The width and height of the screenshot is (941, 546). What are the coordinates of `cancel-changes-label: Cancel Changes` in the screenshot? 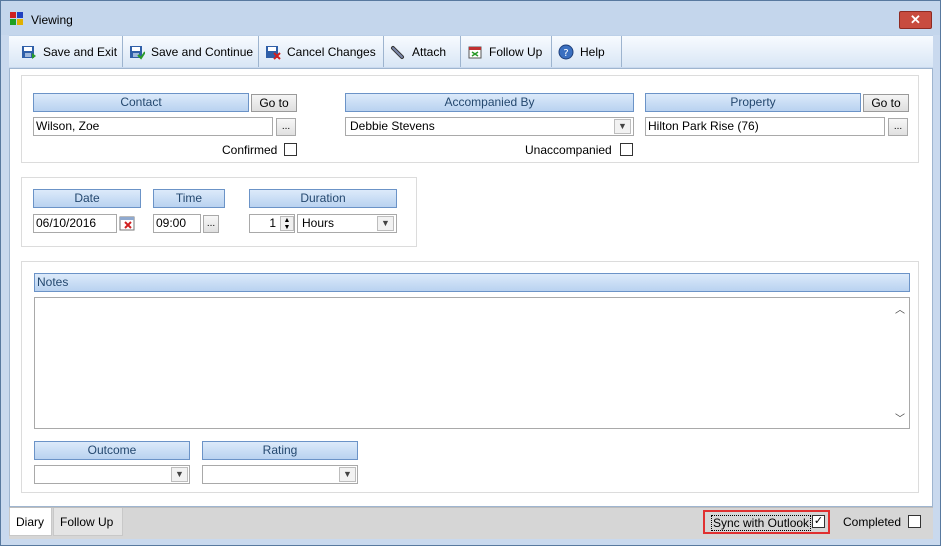 It's located at (331, 51).